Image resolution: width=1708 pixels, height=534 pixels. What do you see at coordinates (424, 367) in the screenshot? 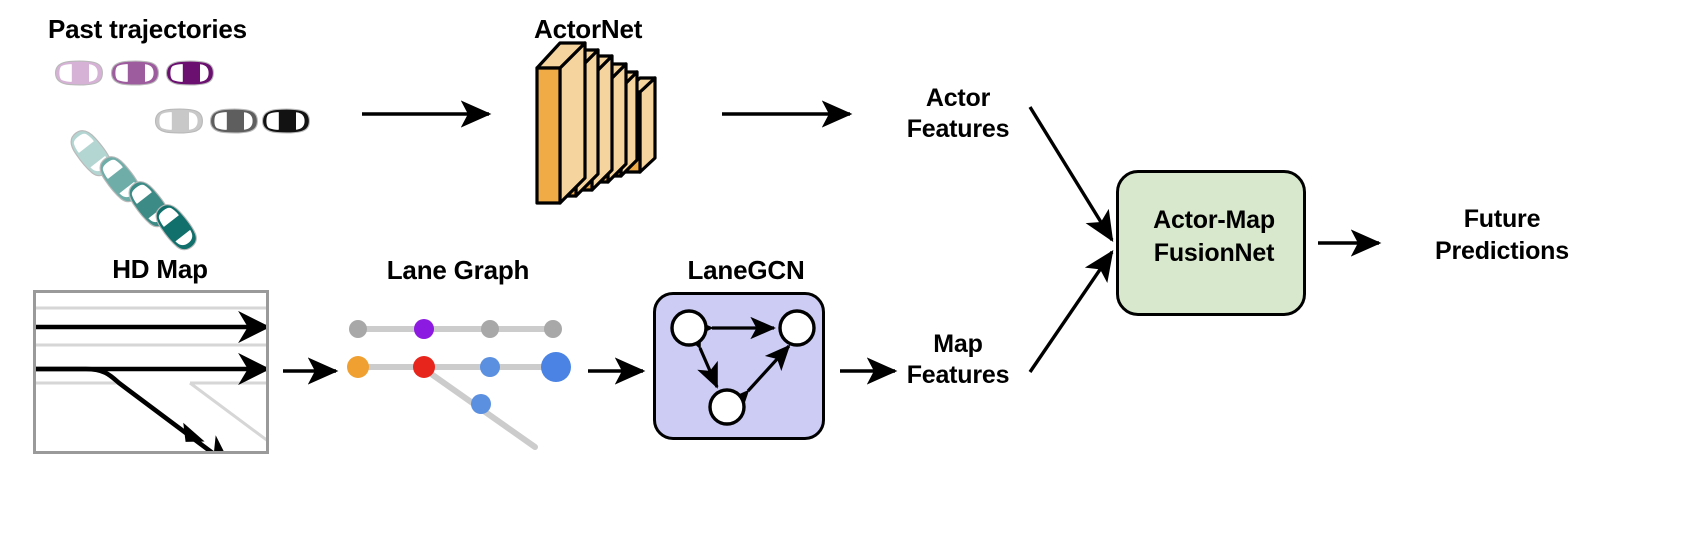
I see `node-red` at bounding box center [424, 367].